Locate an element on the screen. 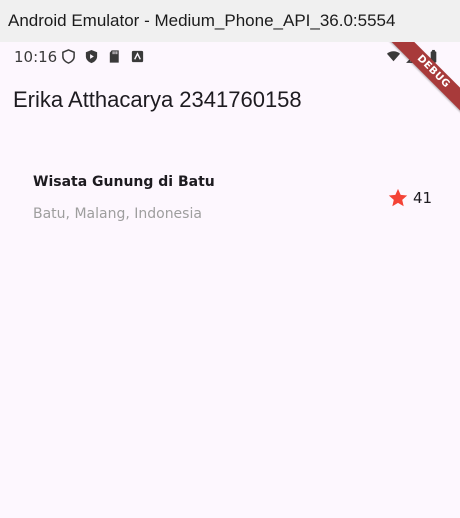  shield-icon is located at coordinates (68, 56).